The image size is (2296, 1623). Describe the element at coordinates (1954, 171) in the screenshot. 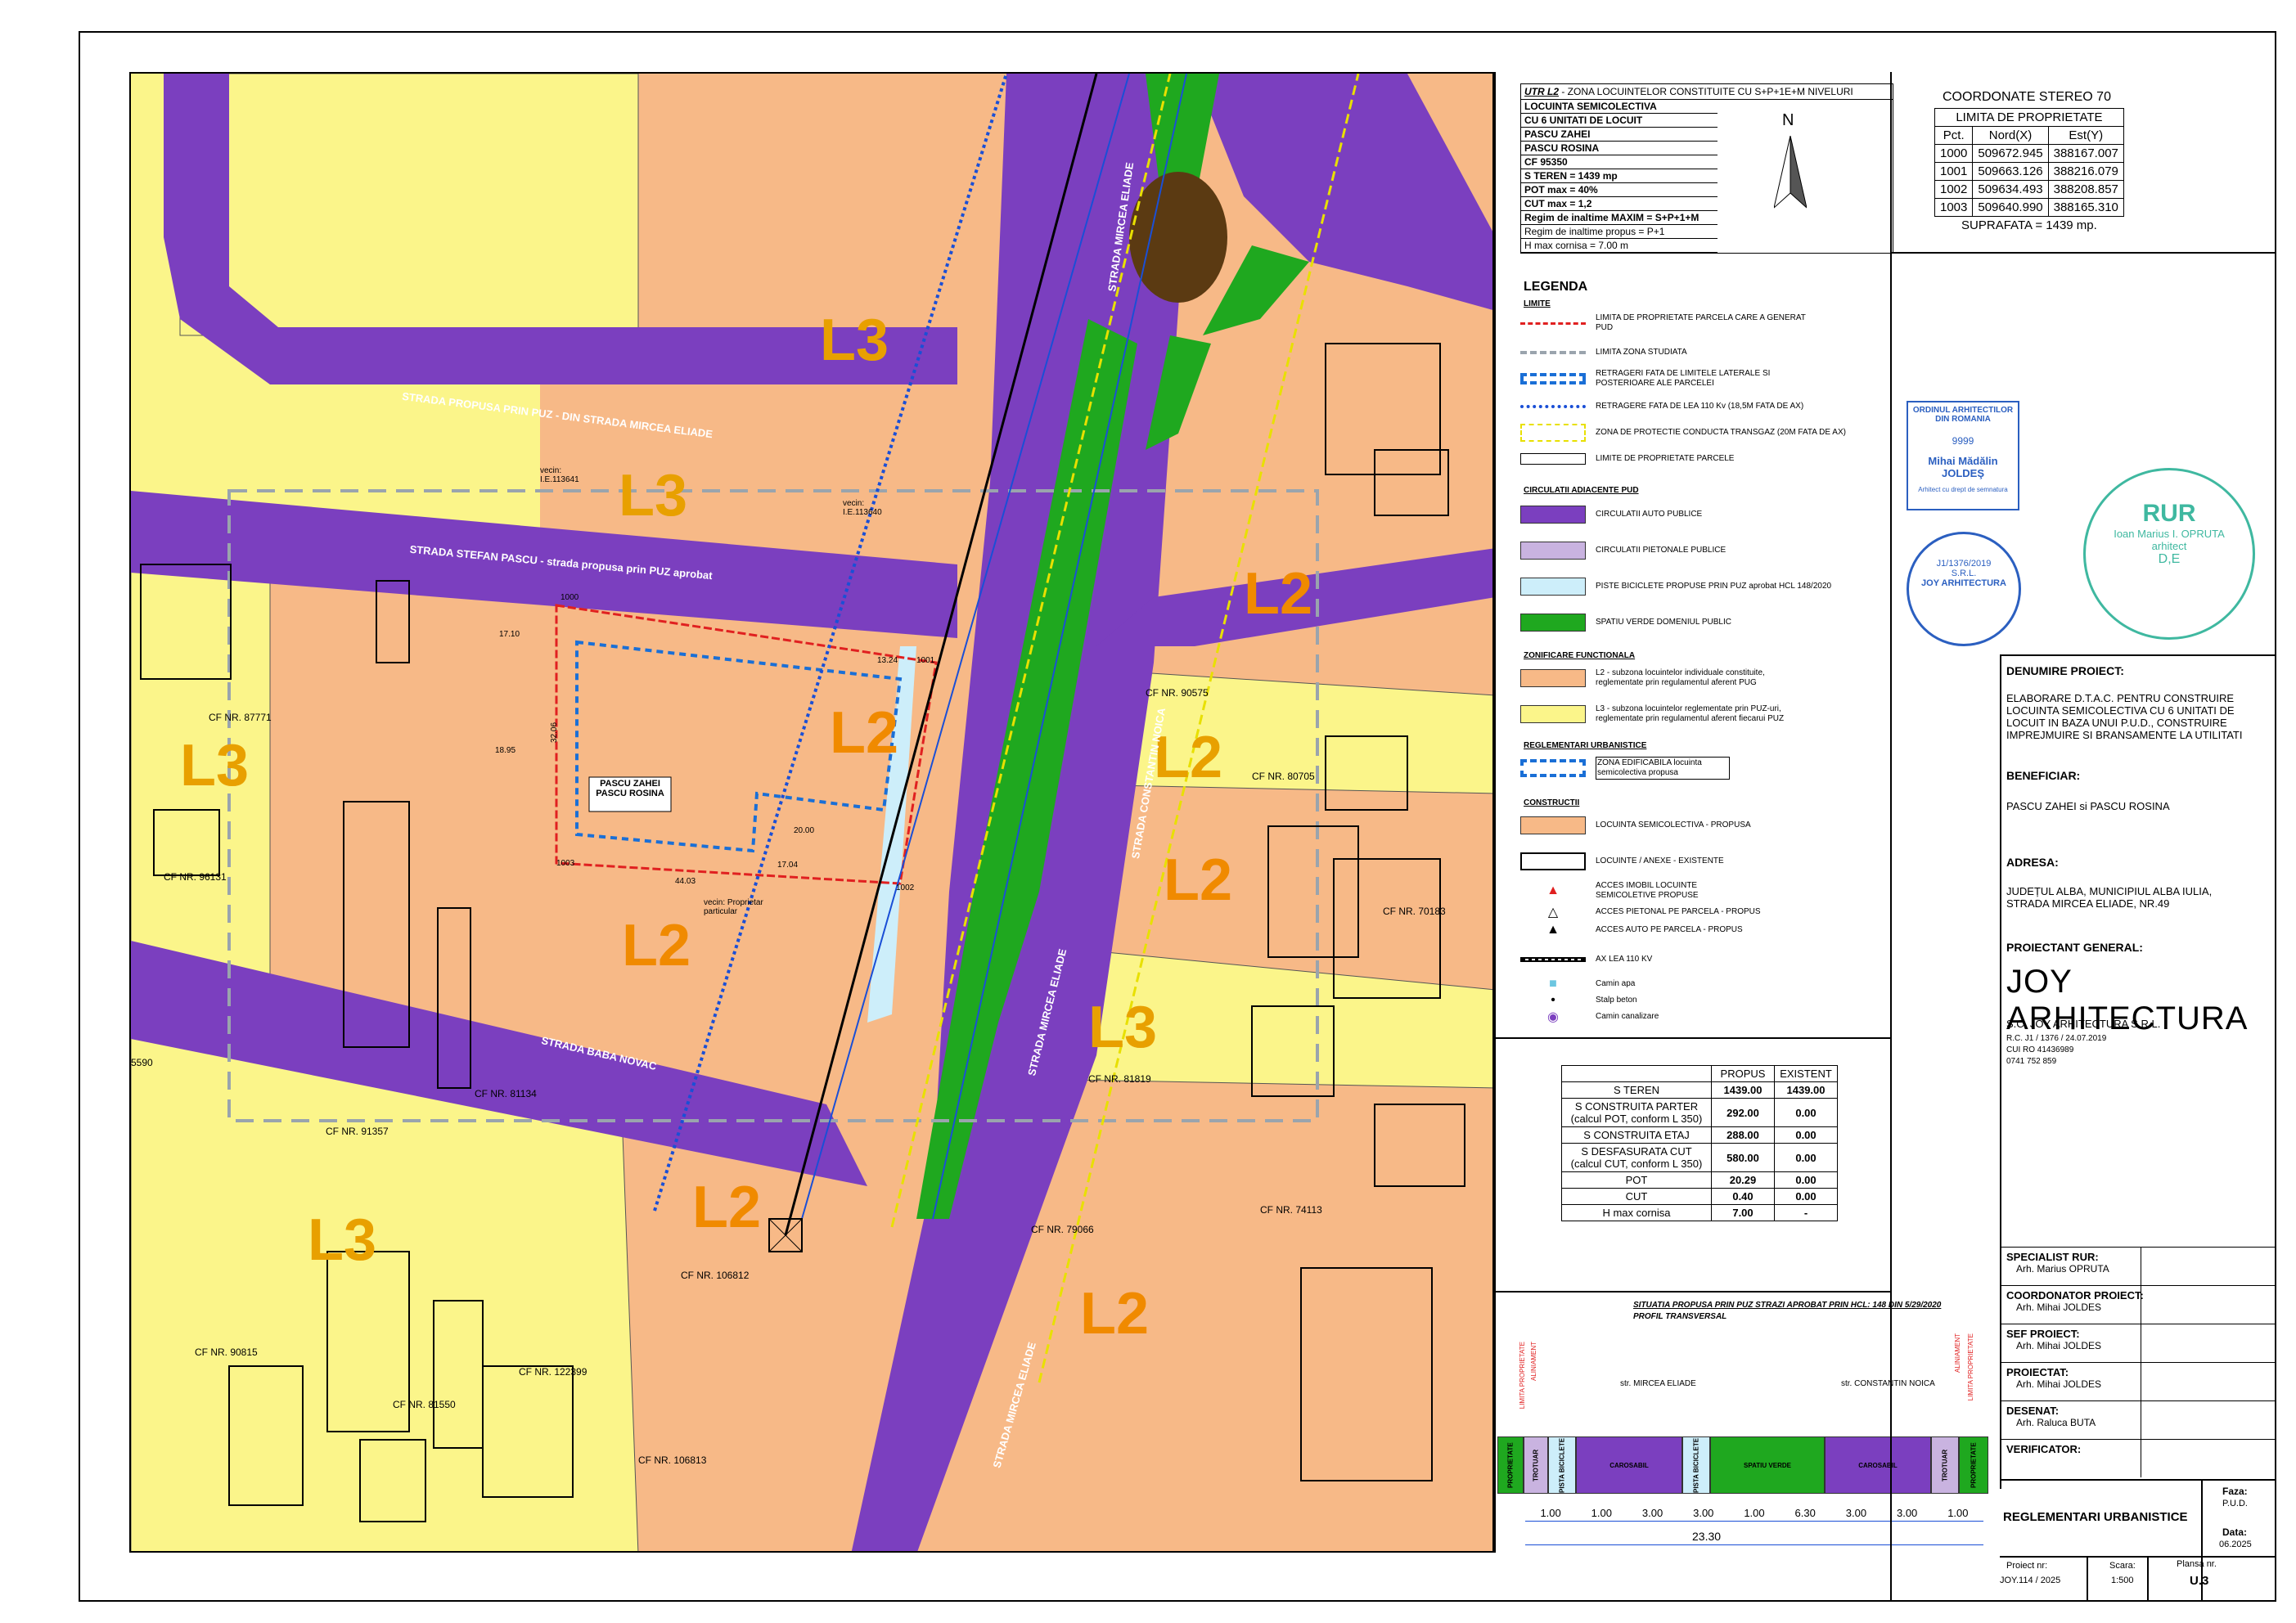

I see `coords-cell: 1001` at that location.